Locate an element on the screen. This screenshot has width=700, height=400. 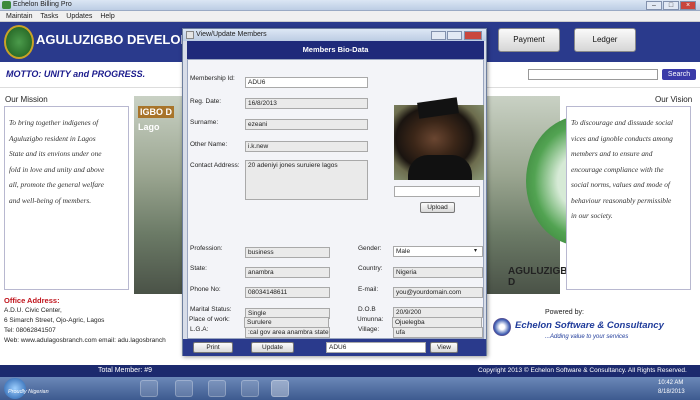
country-field: Nigeria is located at coordinates (438, 272).